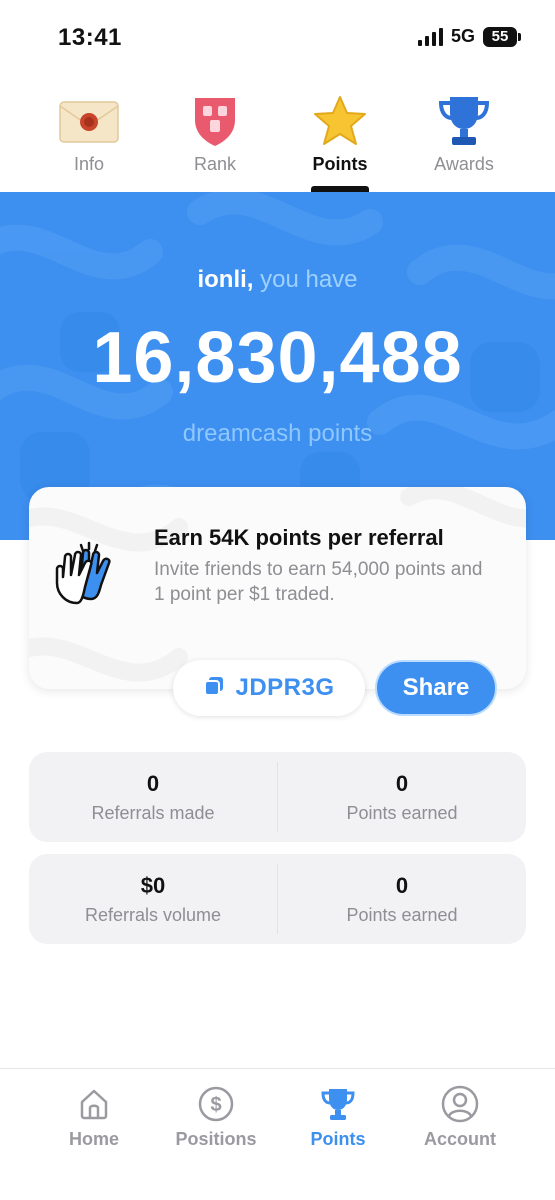  Describe the element at coordinates (277, 35) in the screenshot. I see `status-bar: 13:41 5G 55` at that location.